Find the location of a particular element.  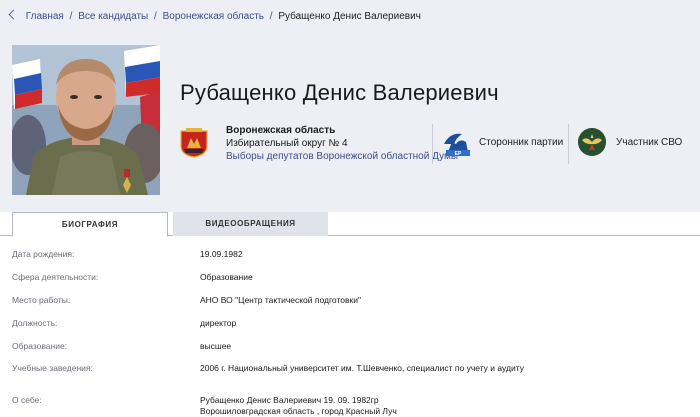

tab-video-addresses: ВИДЕООБРАЩЕНИЯ is located at coordinates (250, 224).